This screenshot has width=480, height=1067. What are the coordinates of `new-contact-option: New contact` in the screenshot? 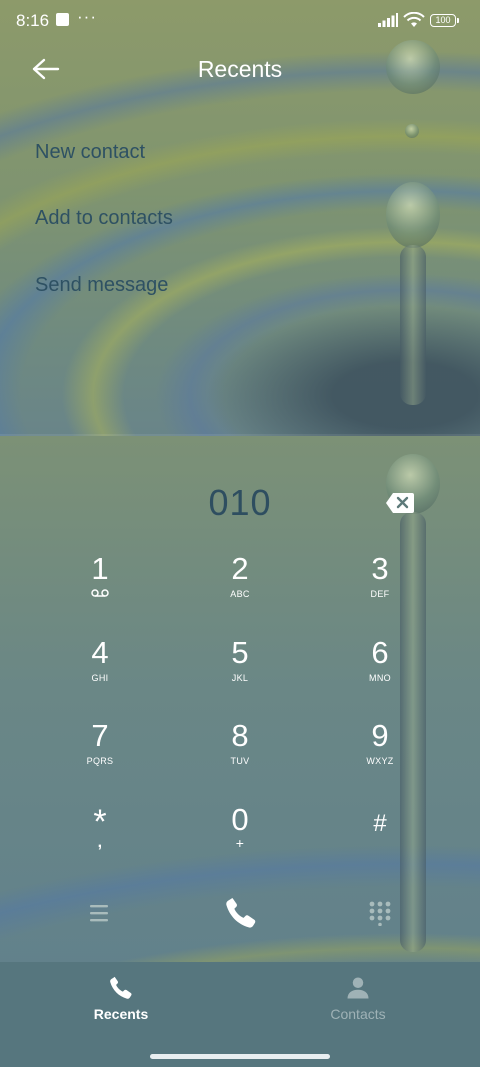 It's located at (90, 152).